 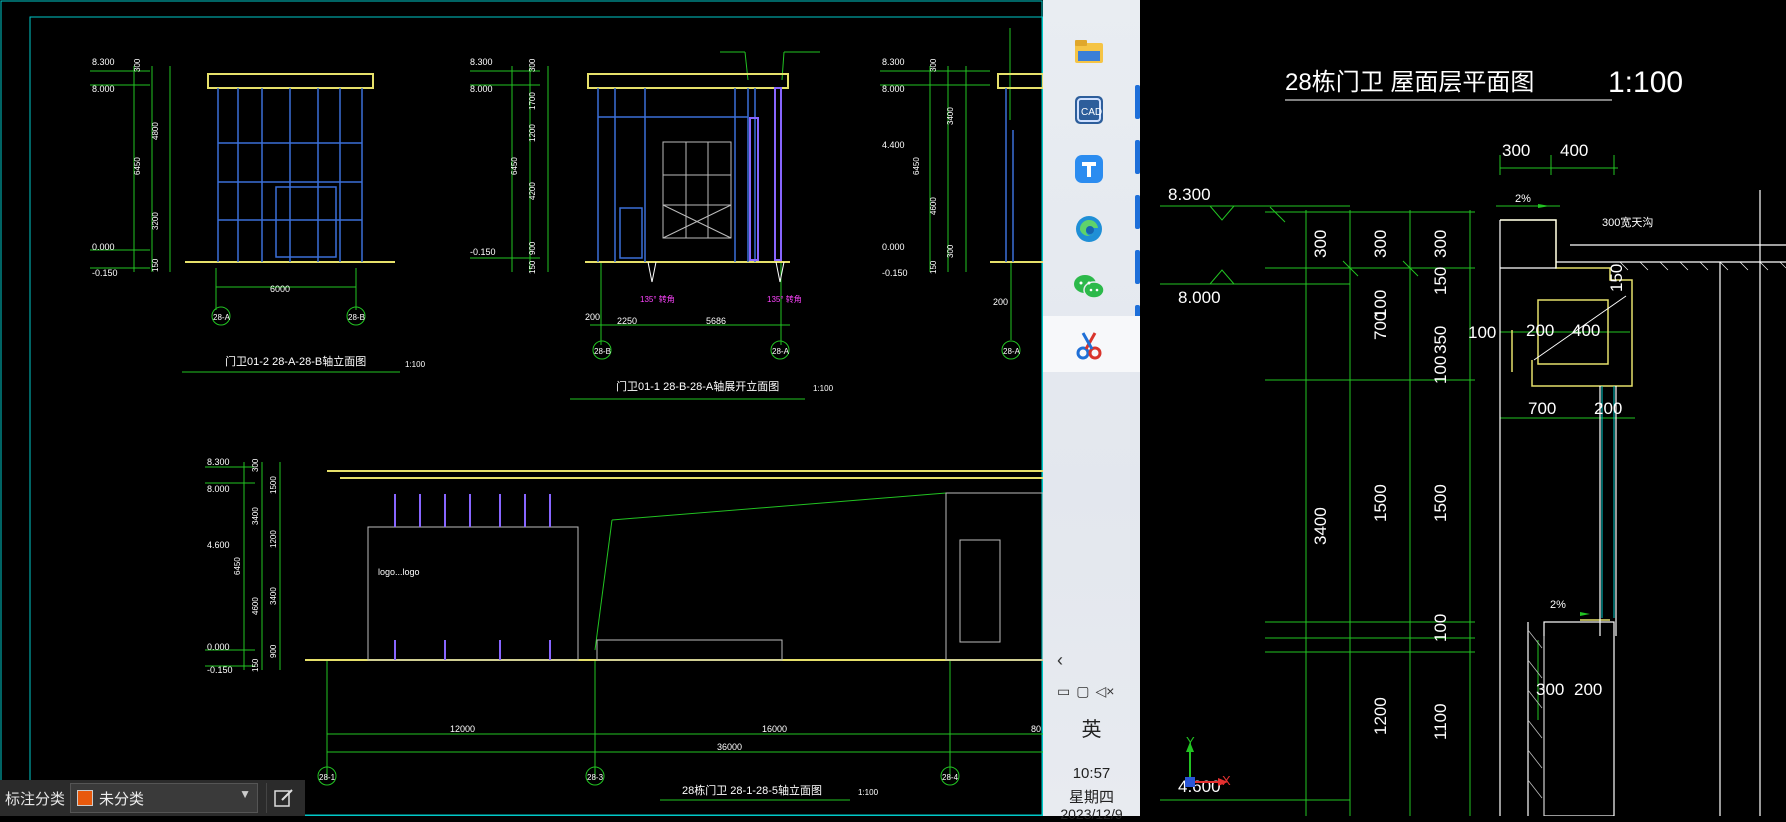 What do you see at coordinates (1516, 150) in the screenshot?
I see `roof-dim-top-300: 300` at bounding box center [1516, 150].